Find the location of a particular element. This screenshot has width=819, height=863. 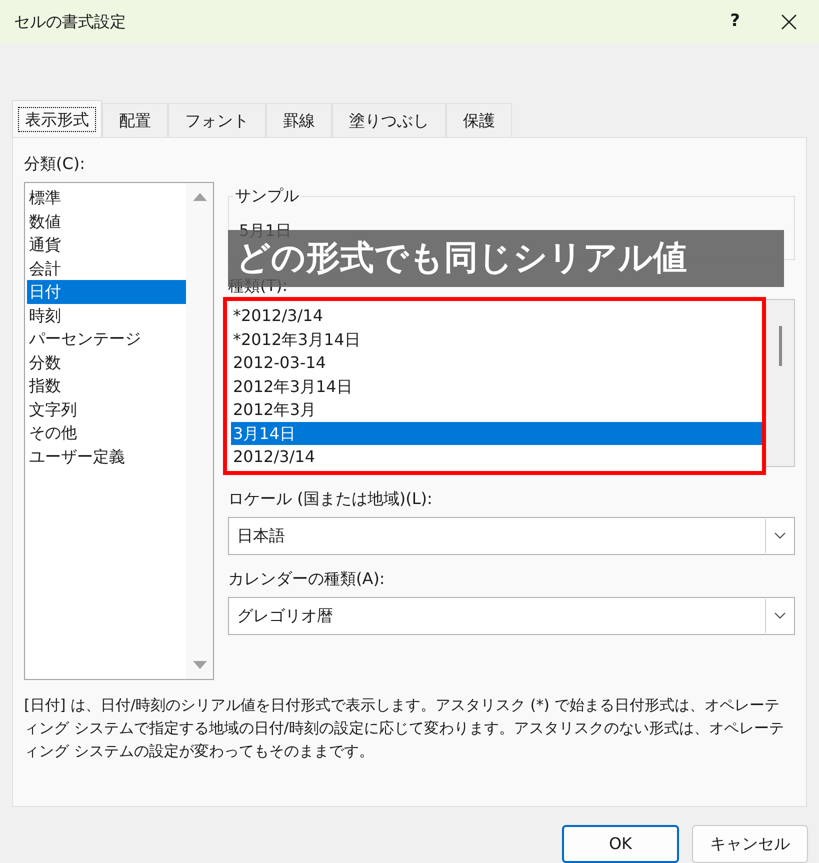

tab: フォント is located at coordinates (217, 120).